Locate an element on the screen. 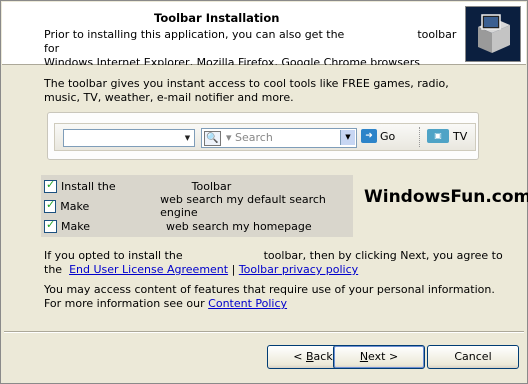 This screenshot has width=528, height=384. tv-button: ▣ TV is located at coordinates (447, 137).